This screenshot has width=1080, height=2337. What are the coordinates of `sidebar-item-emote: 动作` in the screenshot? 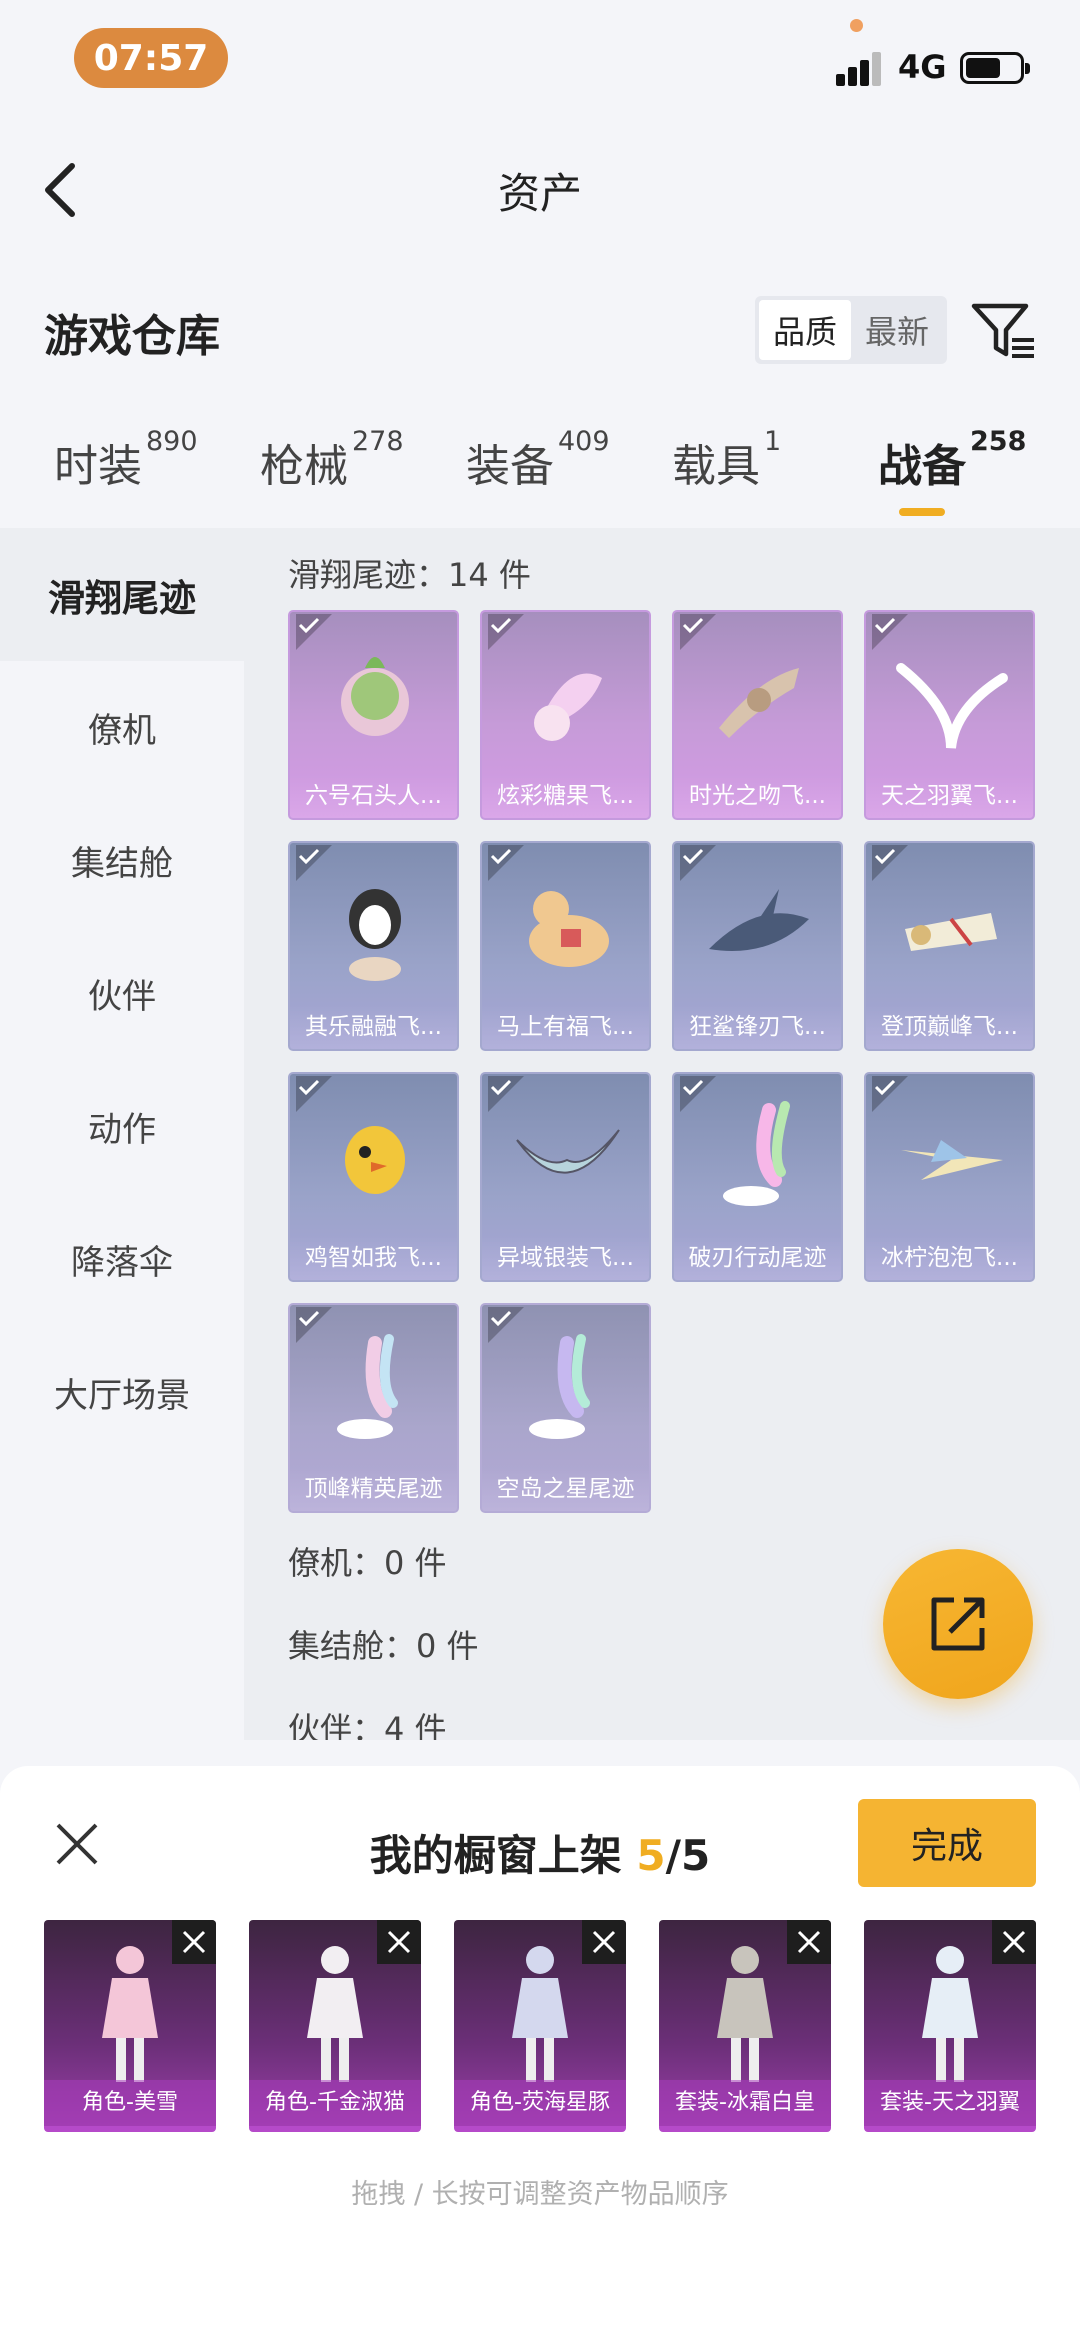 It's located at (122, 1126).